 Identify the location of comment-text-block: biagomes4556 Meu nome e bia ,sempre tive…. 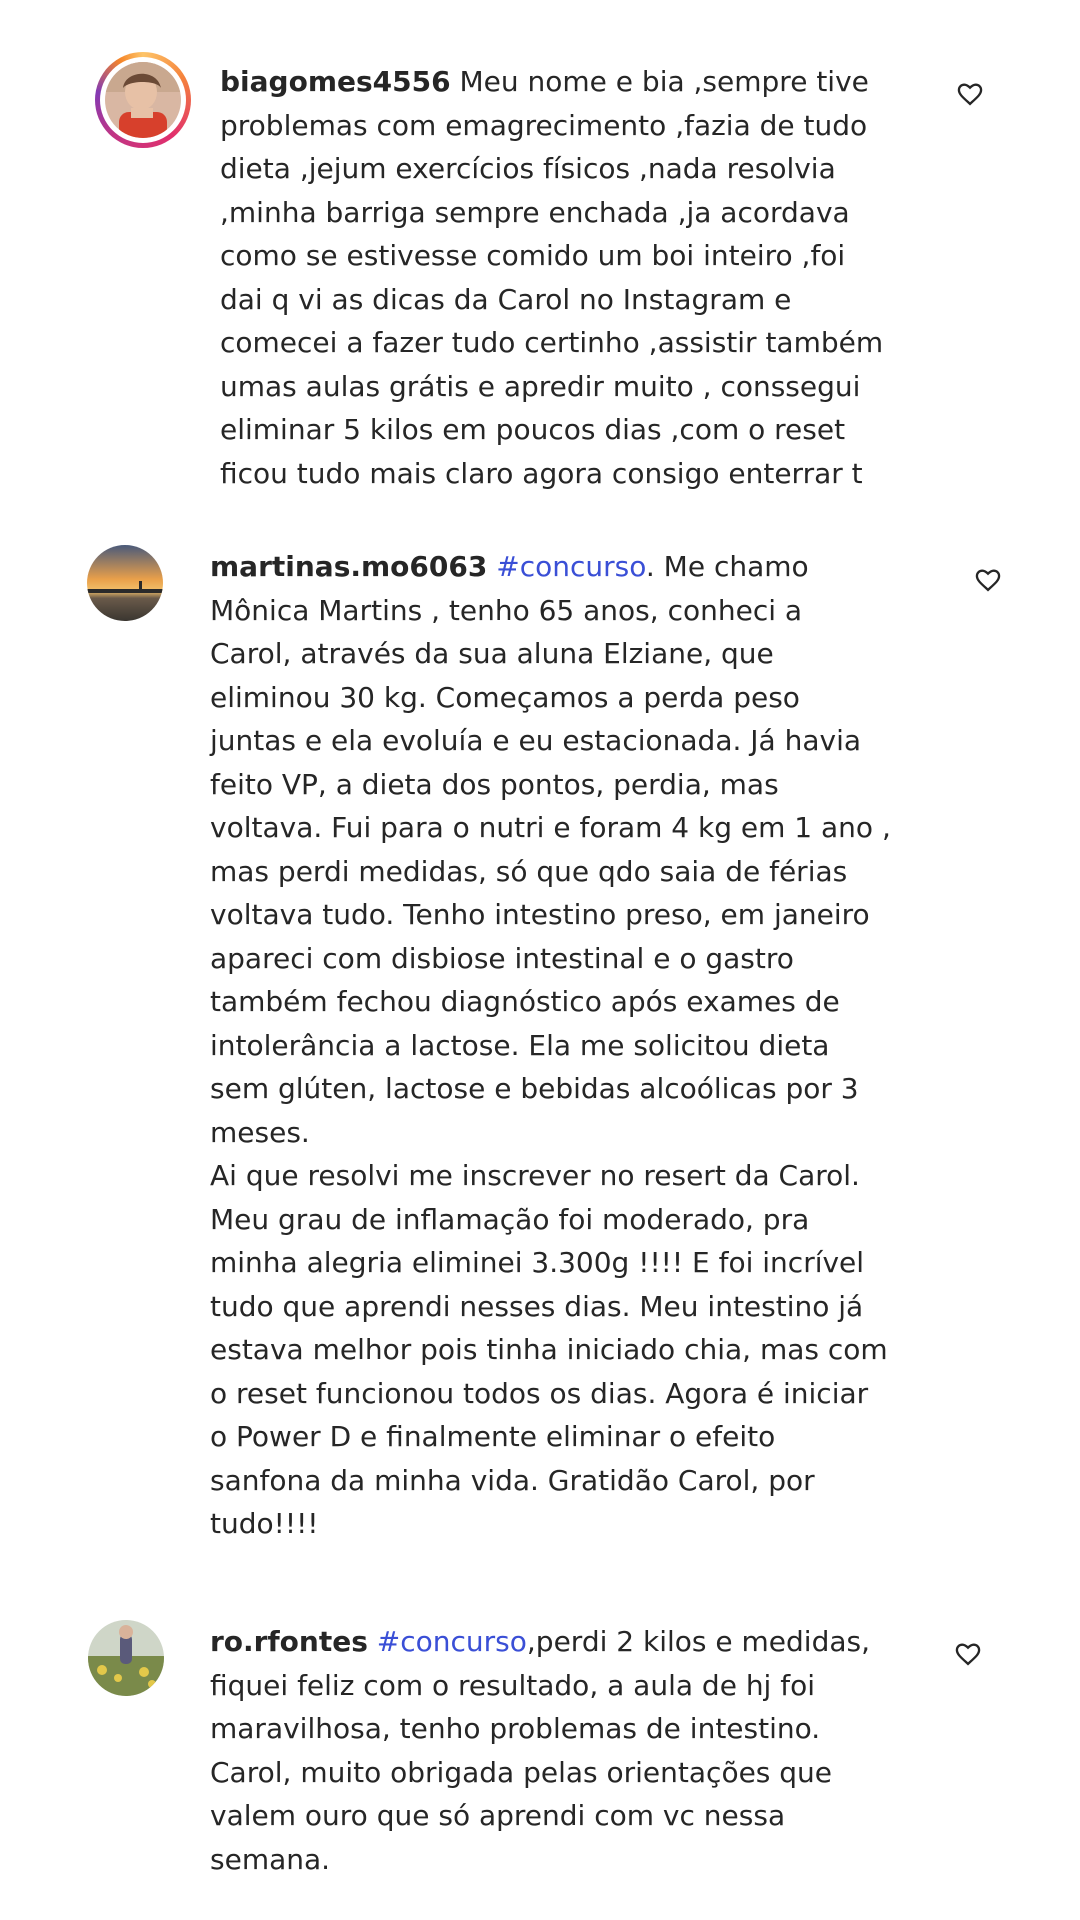
(570, 277).